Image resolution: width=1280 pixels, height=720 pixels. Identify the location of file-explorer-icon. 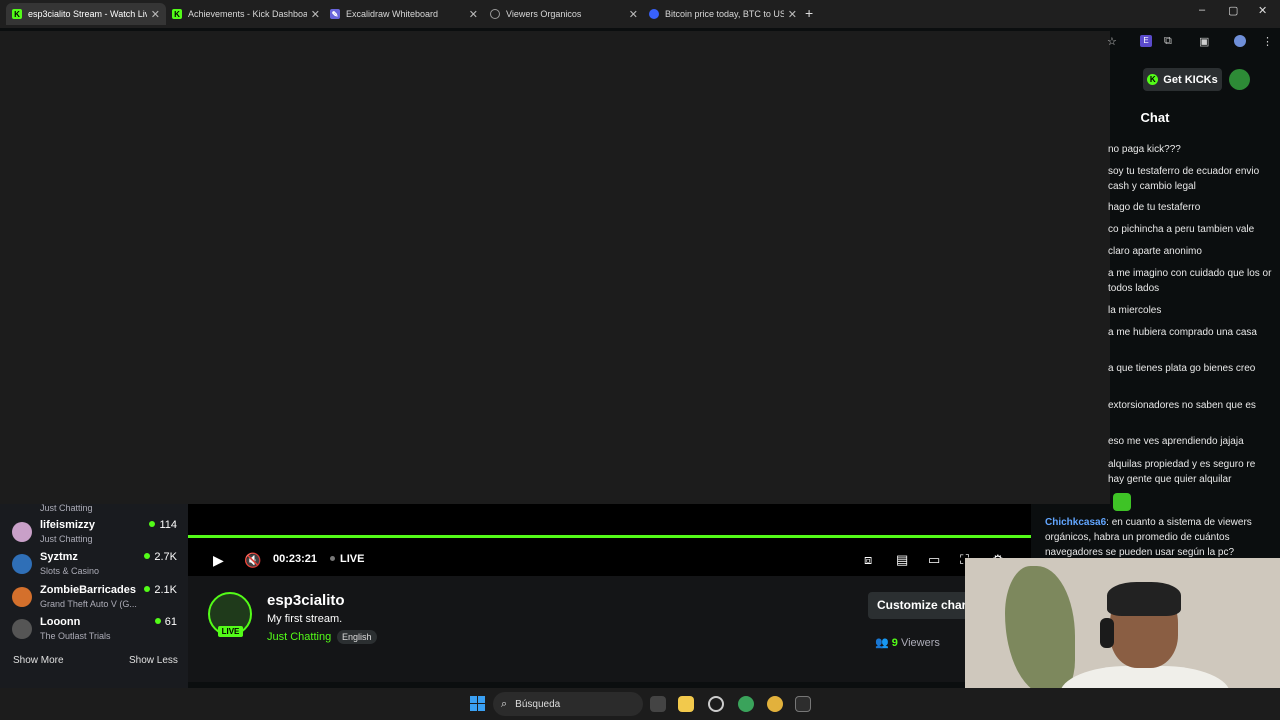
(686, 704).